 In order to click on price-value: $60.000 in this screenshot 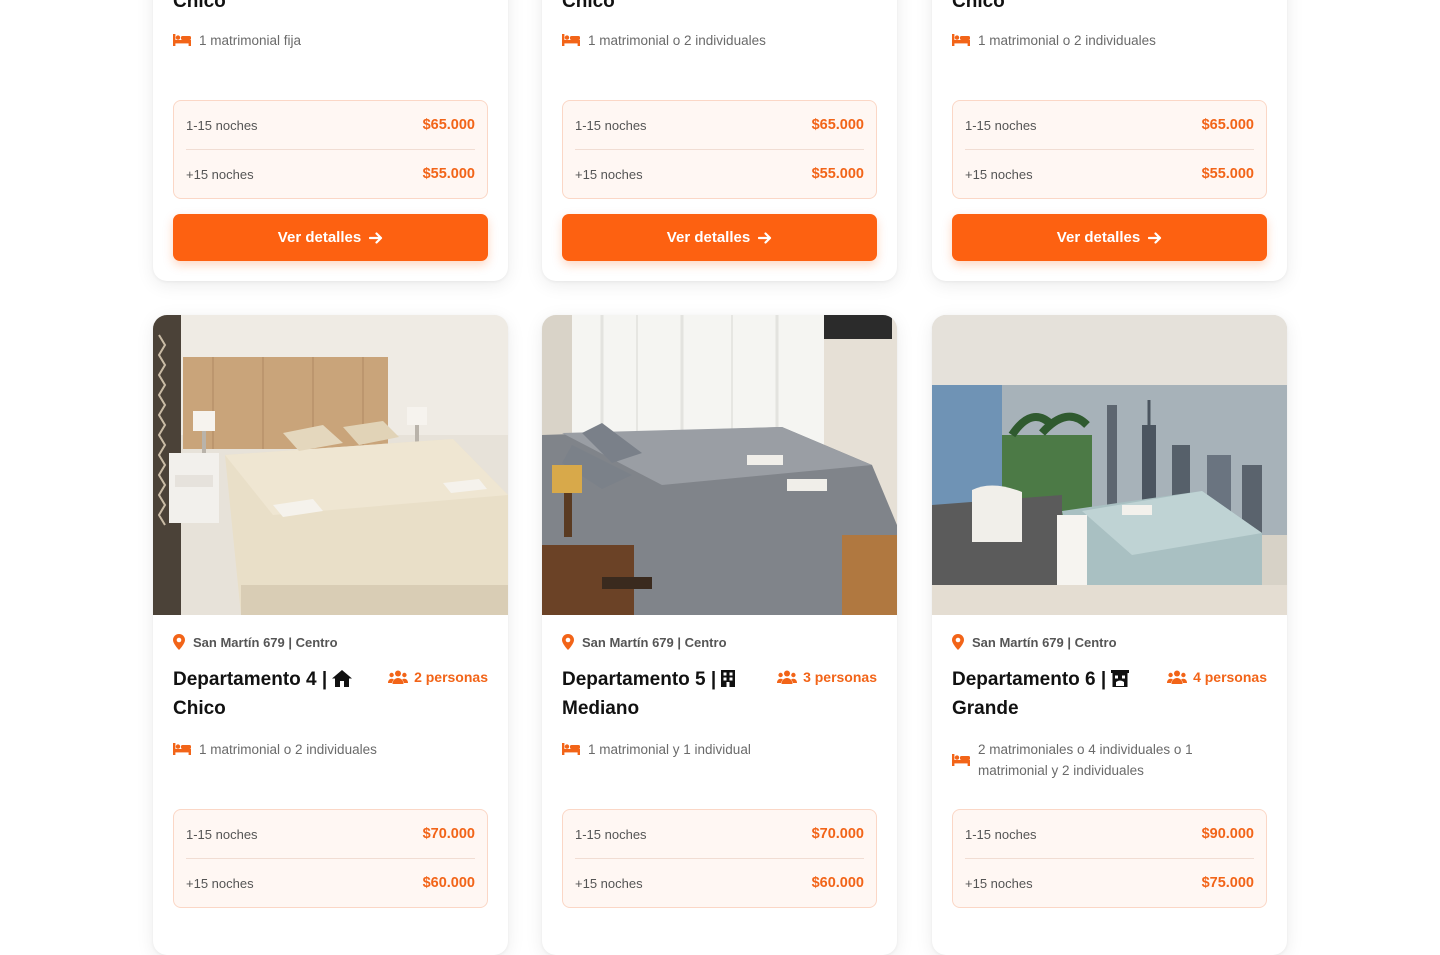, I will do `click(837, 883)`.